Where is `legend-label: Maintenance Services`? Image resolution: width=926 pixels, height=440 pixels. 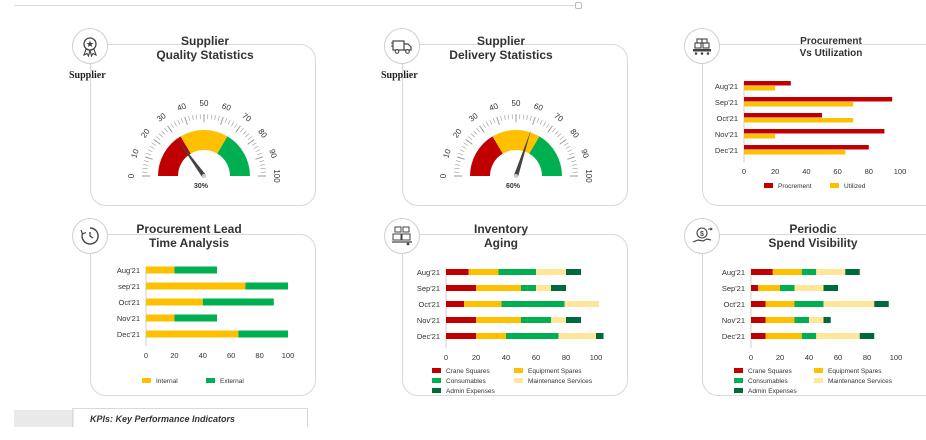 legend-label: Maintenance Services is located at coordinates (560, 381).